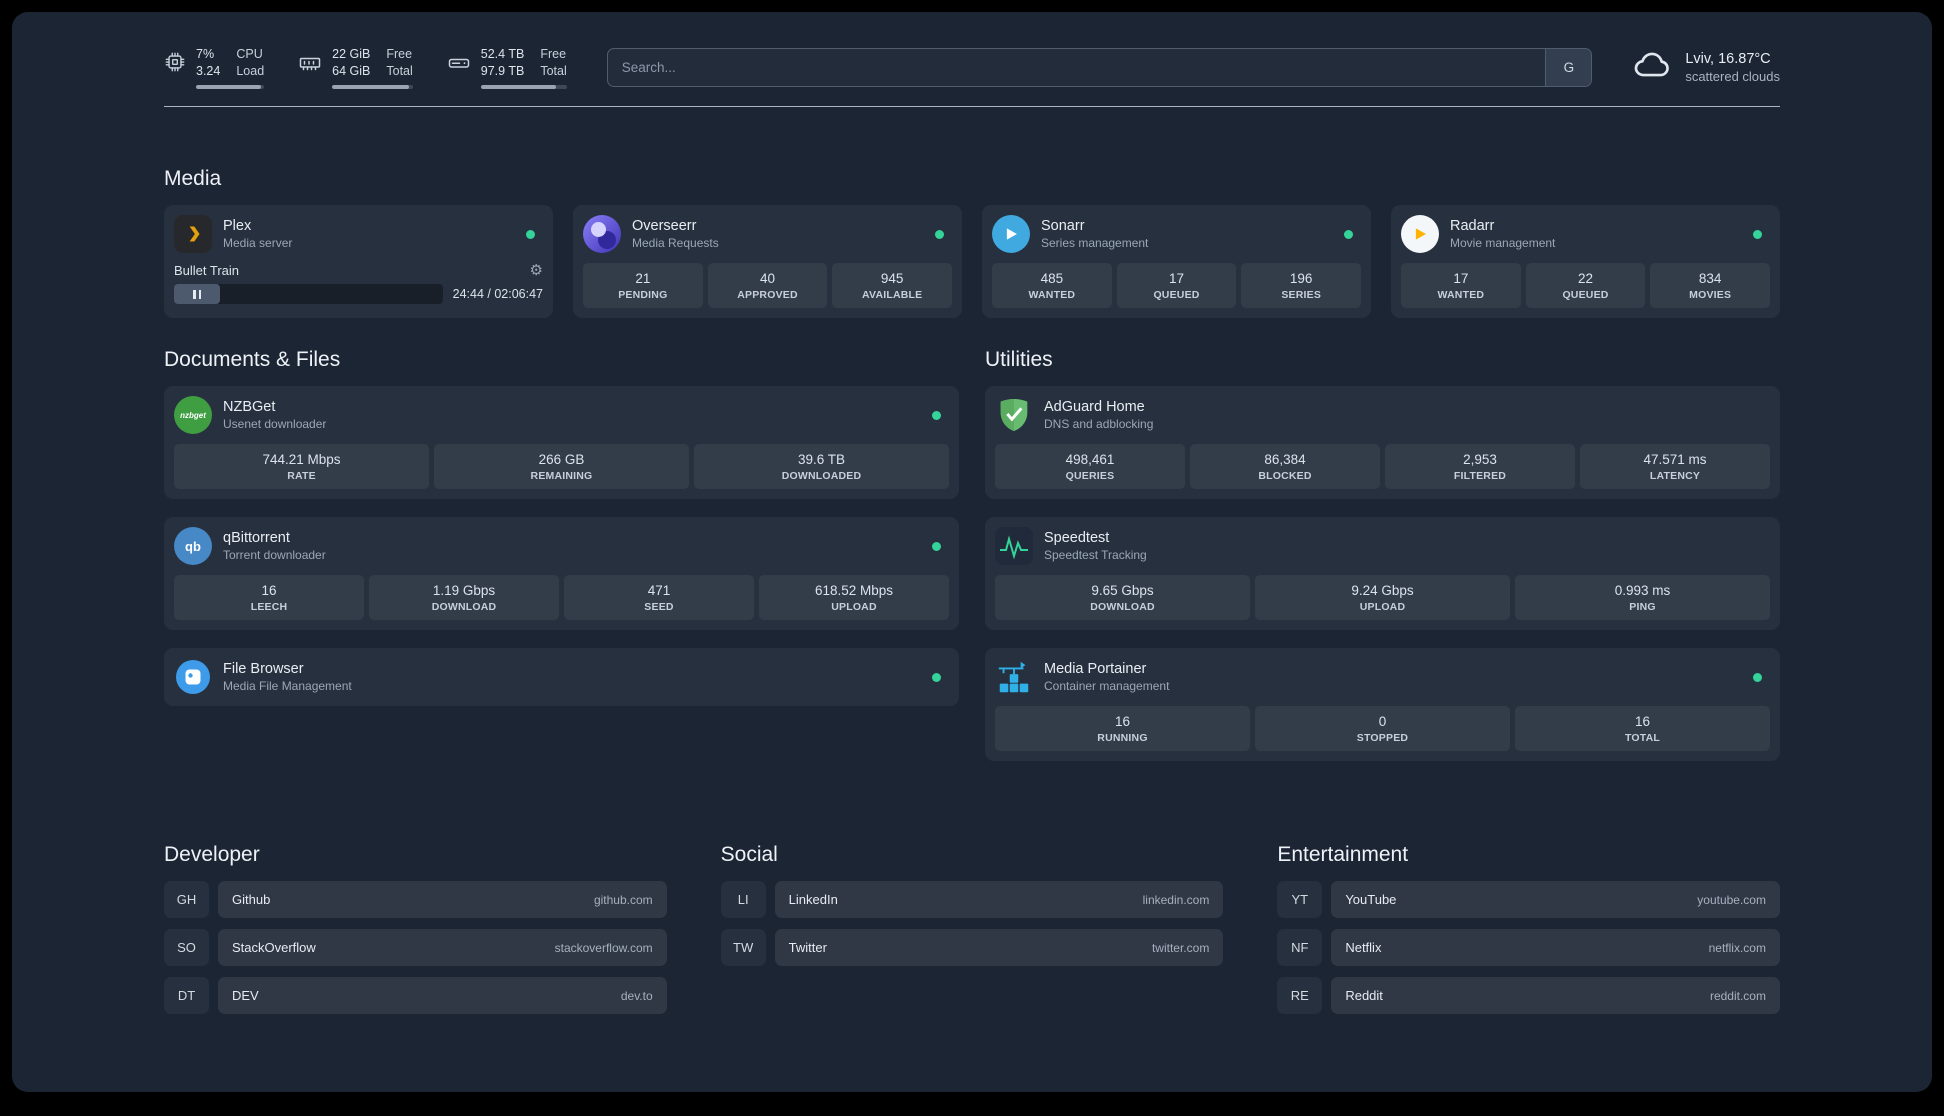 Image resolution: width=1944 pixels, height=1116 pixels. Describe the element at coordinates (464, 597) in the screenshot. I see `stat-download: 1.19 Gbps DOWNLOAD` at that location.